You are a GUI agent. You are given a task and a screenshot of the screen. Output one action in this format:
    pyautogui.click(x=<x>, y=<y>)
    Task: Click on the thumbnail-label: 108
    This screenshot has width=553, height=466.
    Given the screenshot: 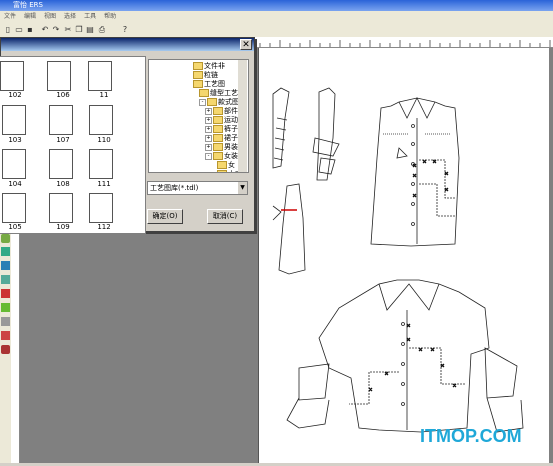 What is the action you would take?
    pyautogui.click(x=63, y=184)
    